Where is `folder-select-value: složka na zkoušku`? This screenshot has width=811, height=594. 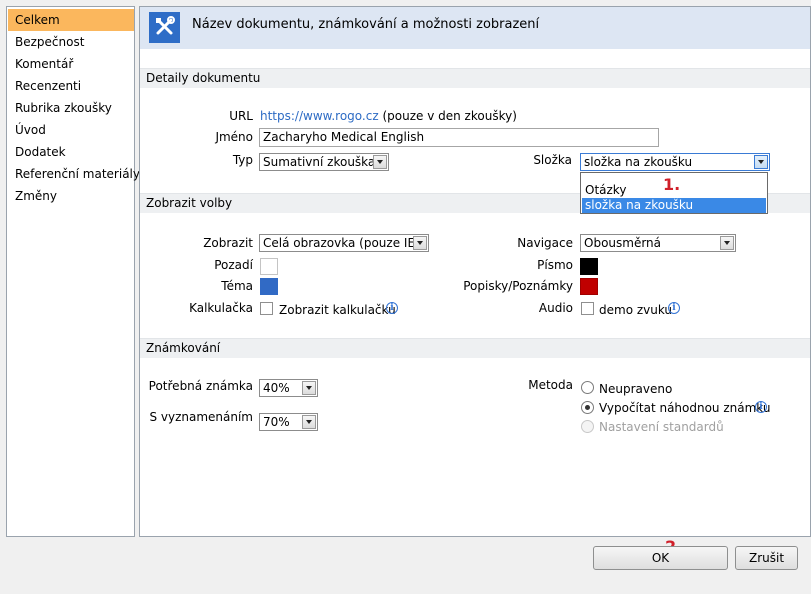
folder-select-value: složka na zkoušku is located at coordinates (638, 162).